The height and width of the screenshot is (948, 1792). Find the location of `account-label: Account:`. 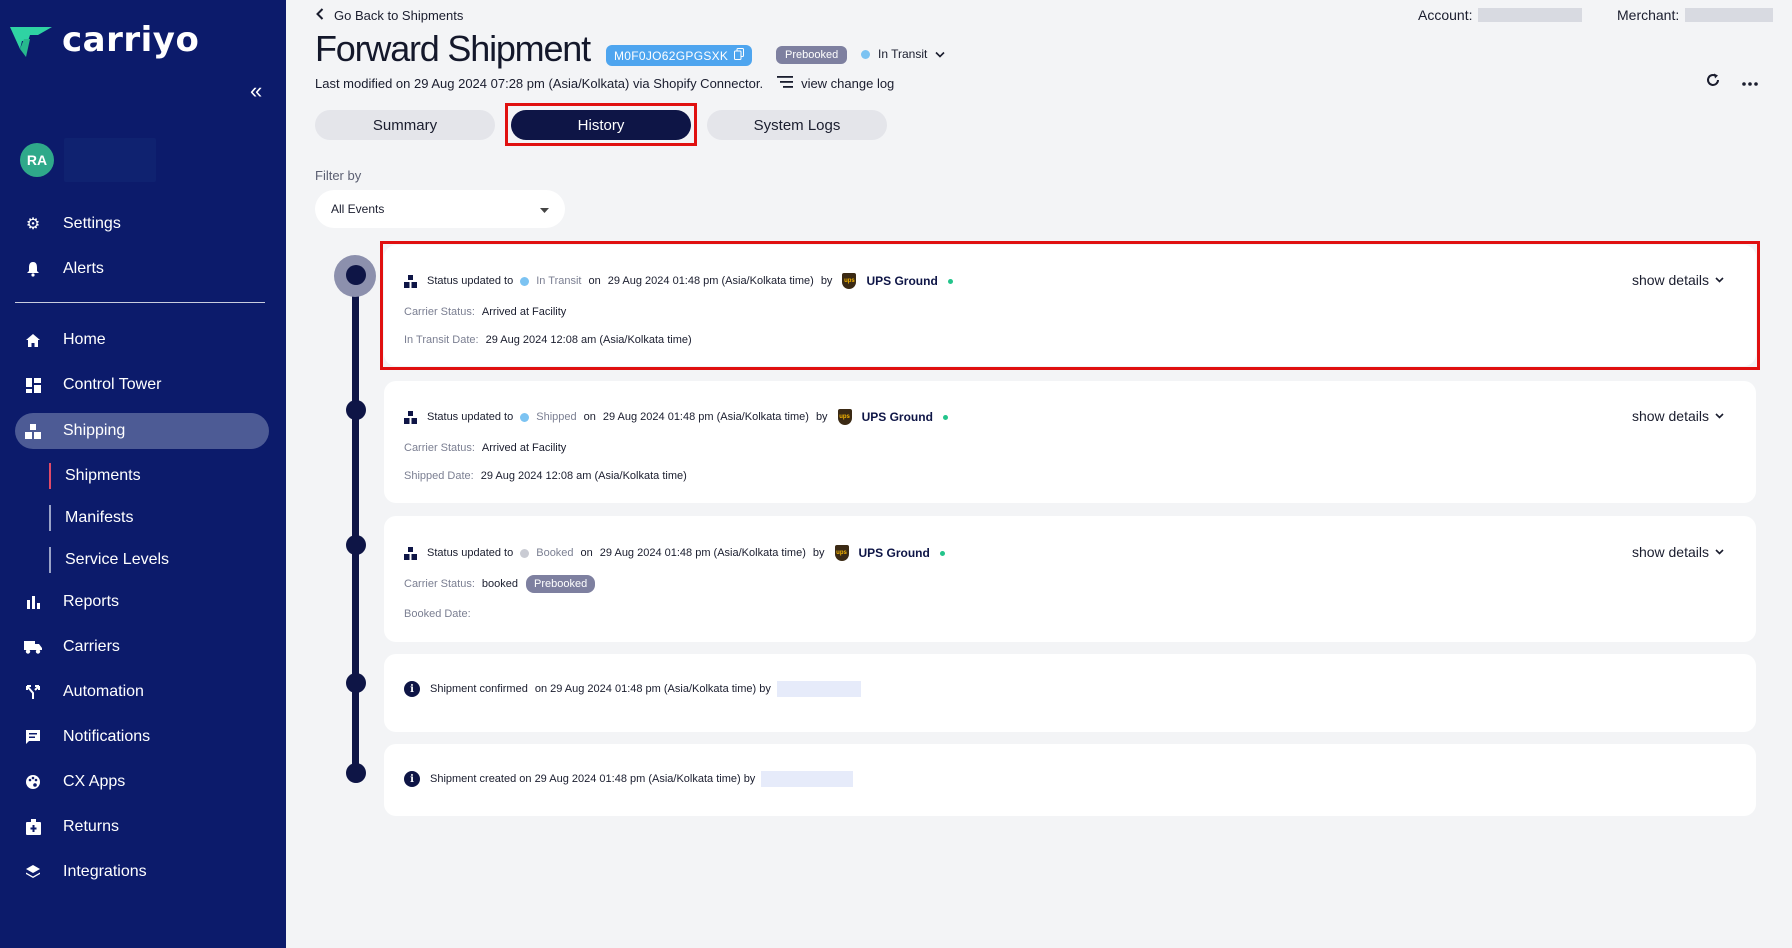

account-label: Account: is located at coordinates (1445, 15).